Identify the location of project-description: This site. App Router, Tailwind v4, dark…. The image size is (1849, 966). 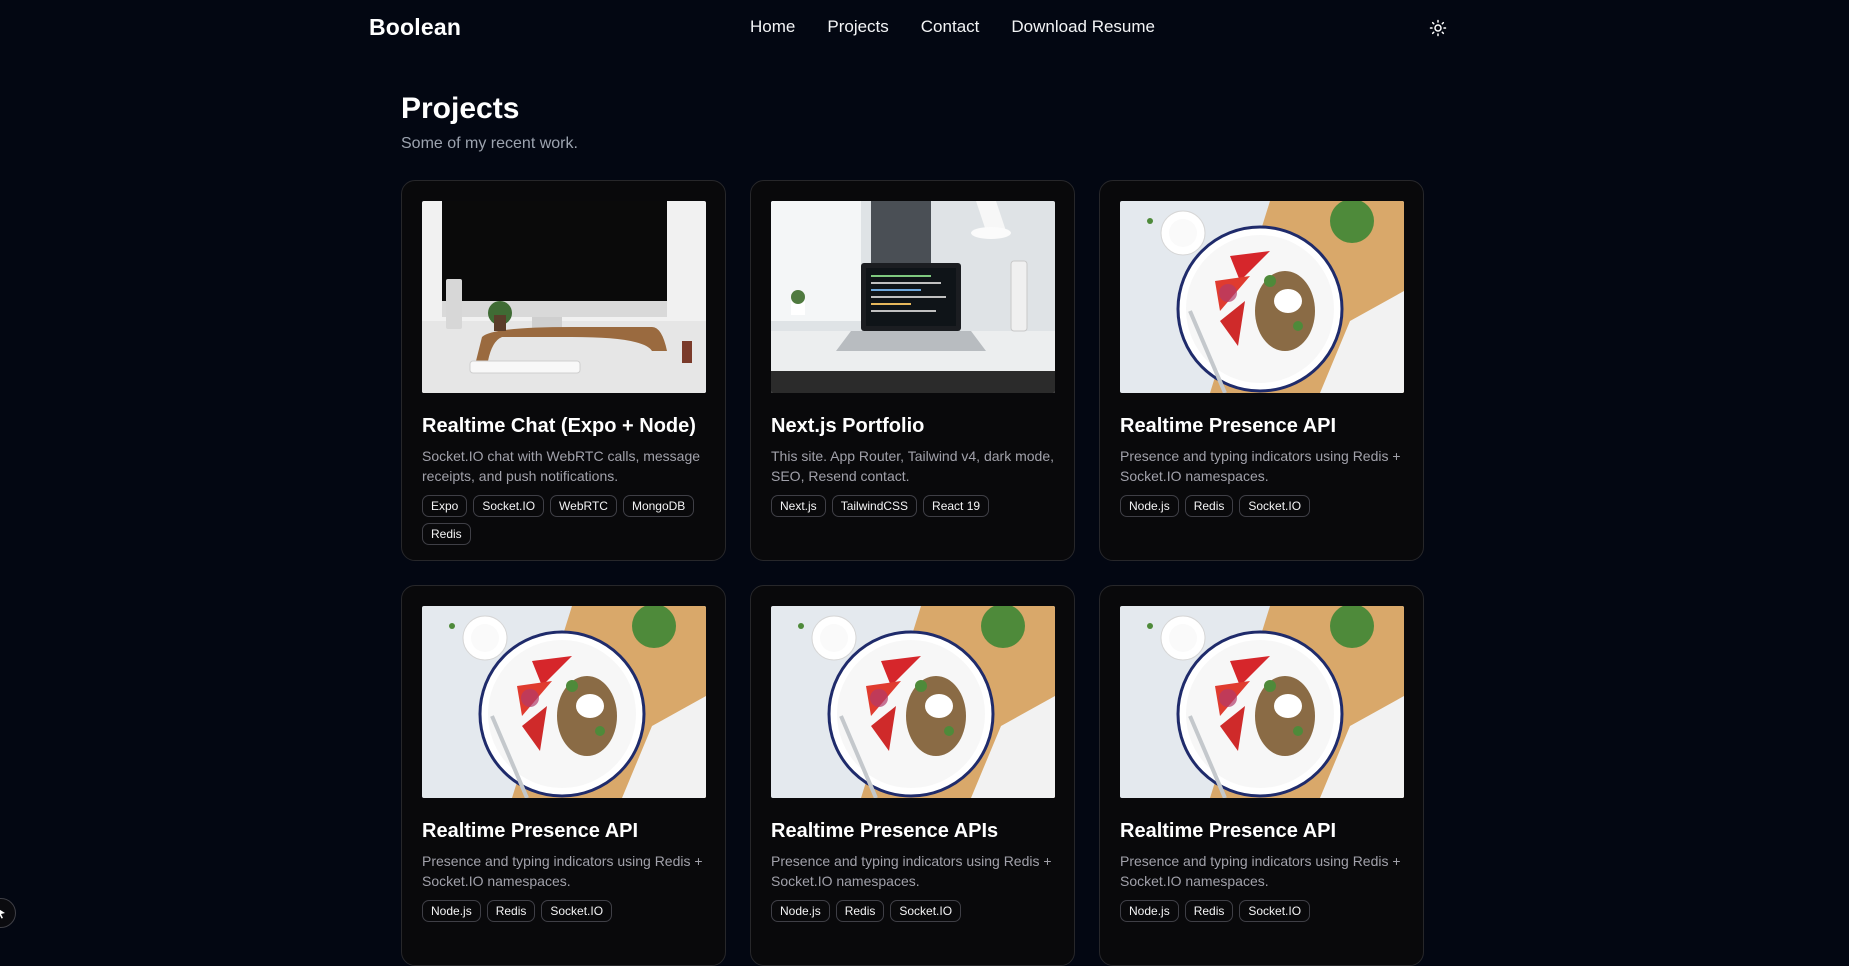
(912, 466).